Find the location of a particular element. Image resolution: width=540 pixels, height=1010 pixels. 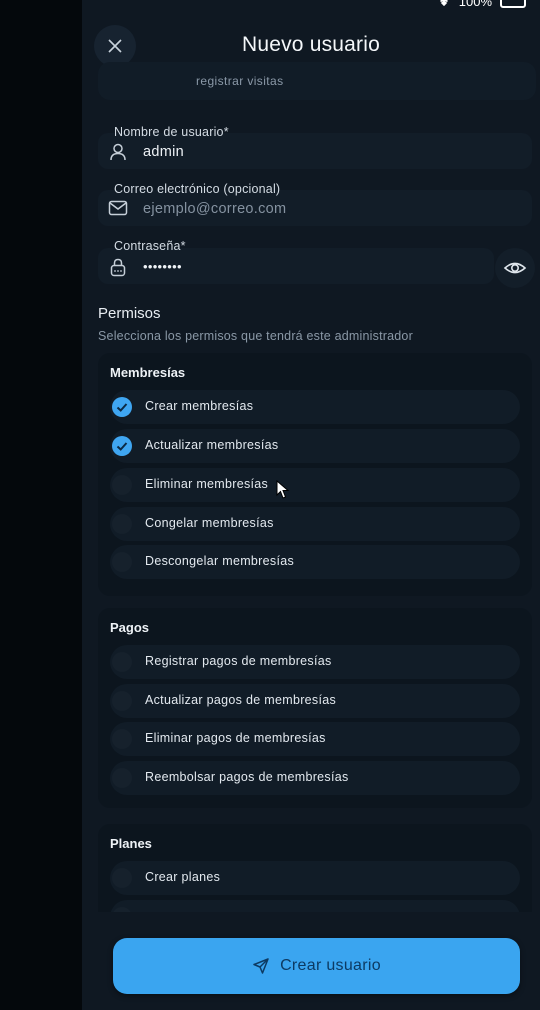

toggle-password-visibility-button is located at coordinates (515, 268).